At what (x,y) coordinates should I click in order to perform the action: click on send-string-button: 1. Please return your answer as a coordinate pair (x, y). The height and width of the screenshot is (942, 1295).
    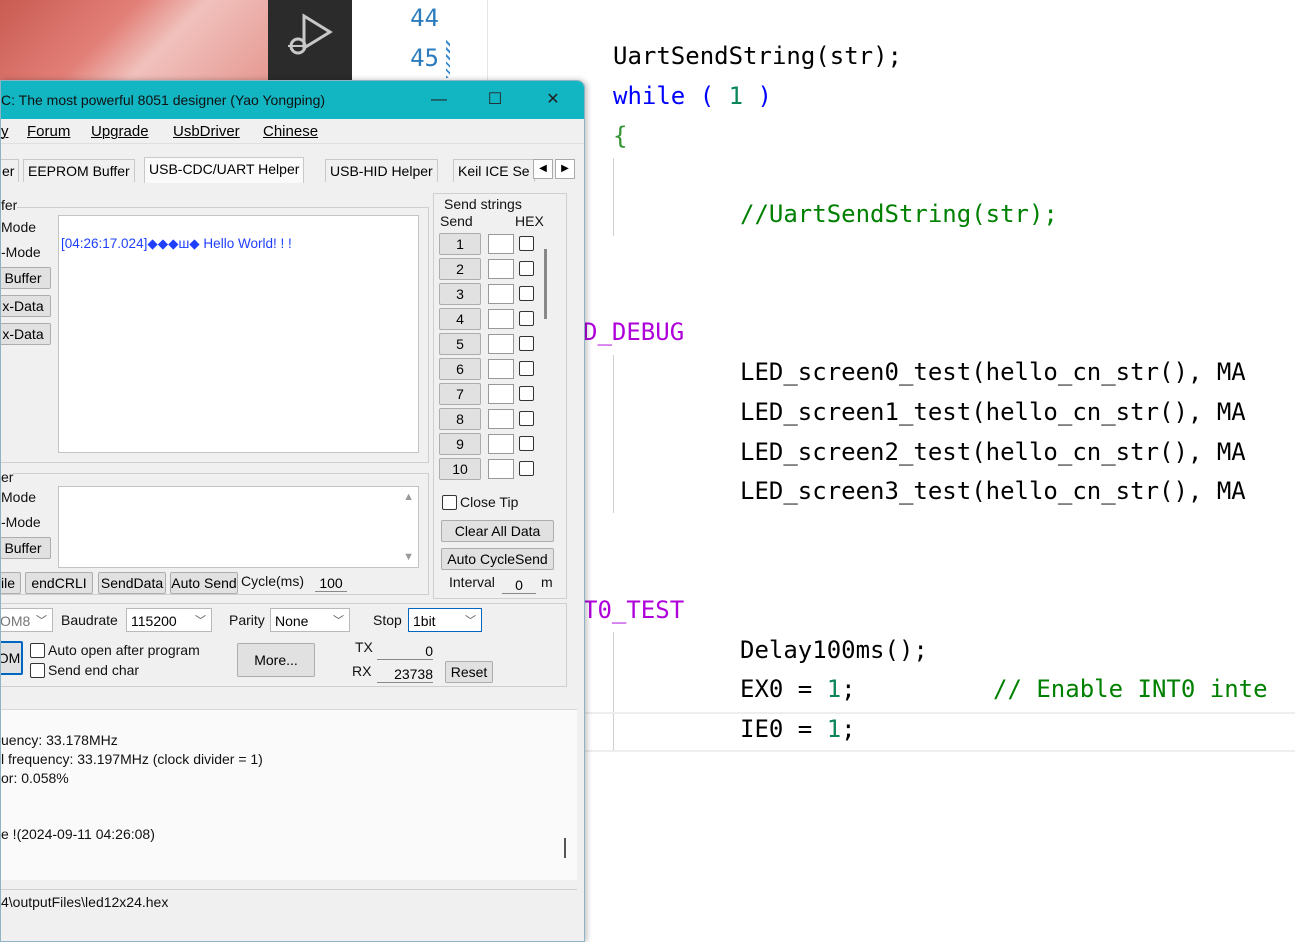
    Looking at the image, I should click on (460, 244).